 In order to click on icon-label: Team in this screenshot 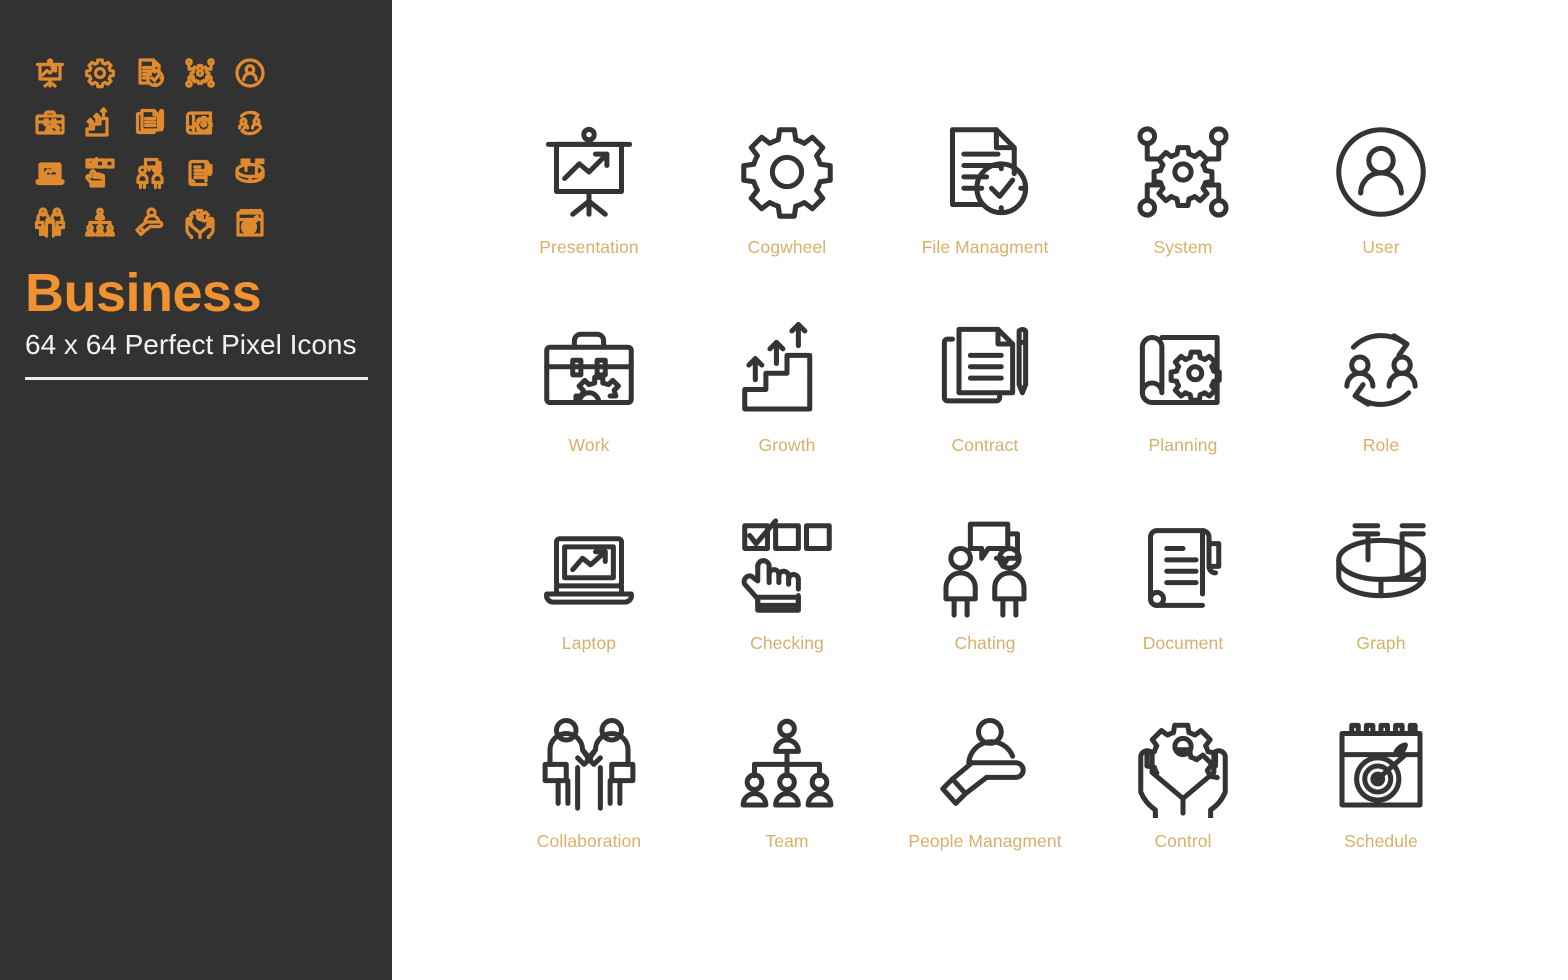, I will do `click(787, 841)`.